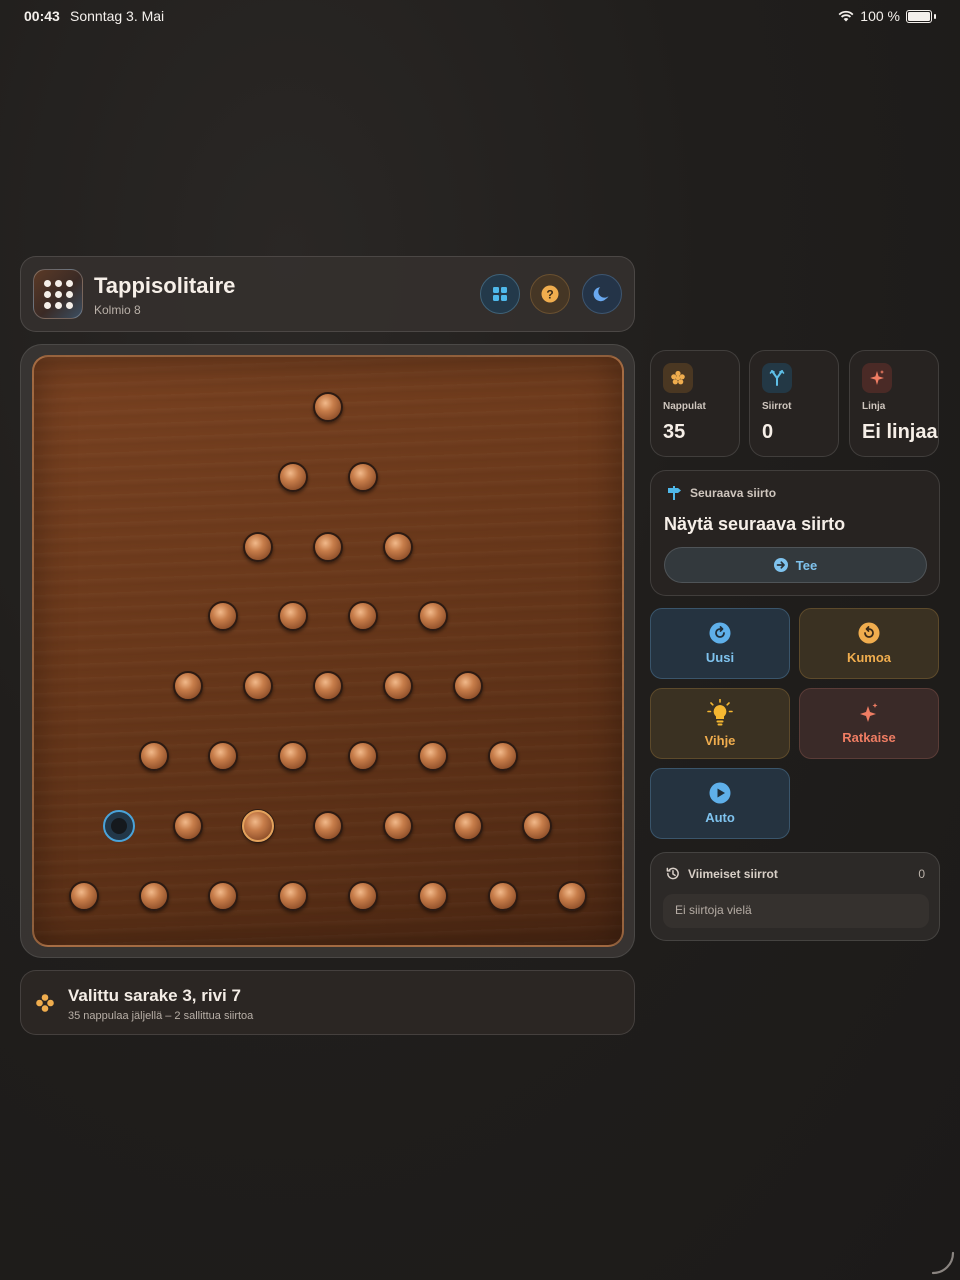  Describe the element at coordinates (154, 995) in the screenshot. I see `selection-title: Valittu sarake 3, rivi 7` at that location.